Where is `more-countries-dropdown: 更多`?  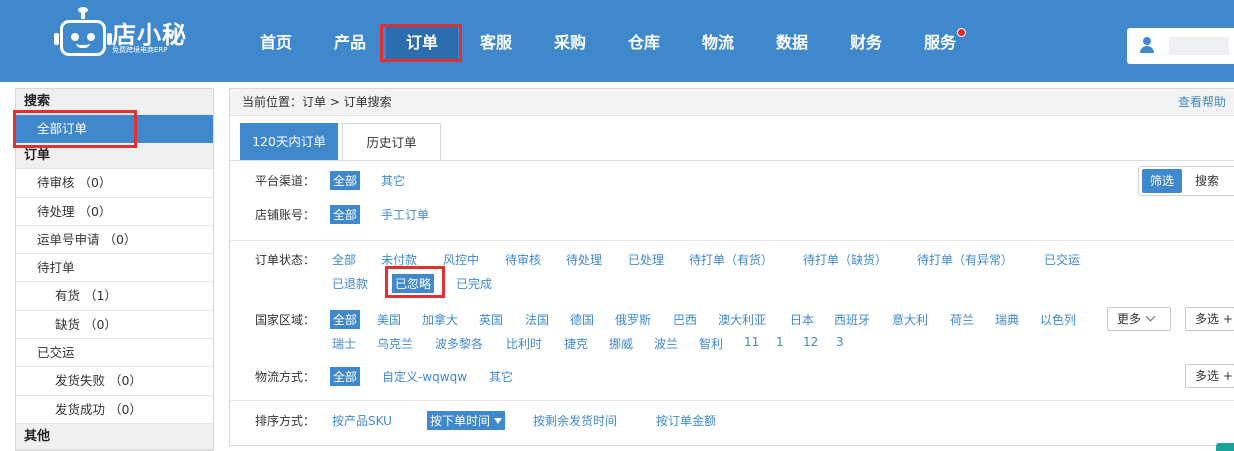
more-countries-dropdown: 更多 is located at coordinates (1139, 319).